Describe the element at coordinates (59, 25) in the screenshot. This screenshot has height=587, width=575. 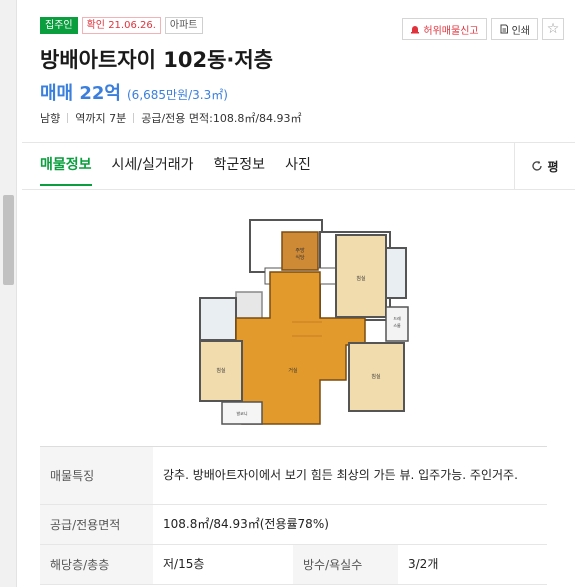
I see `owner-badge: 집주인` at that location.